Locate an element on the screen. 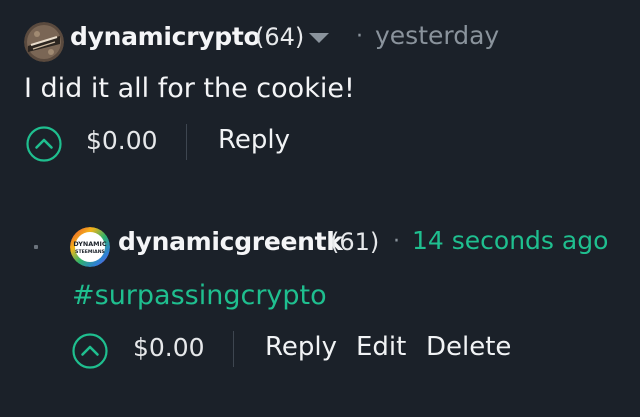  comment-body: I did it all for the cookie! is located at coordinates (189, 88).